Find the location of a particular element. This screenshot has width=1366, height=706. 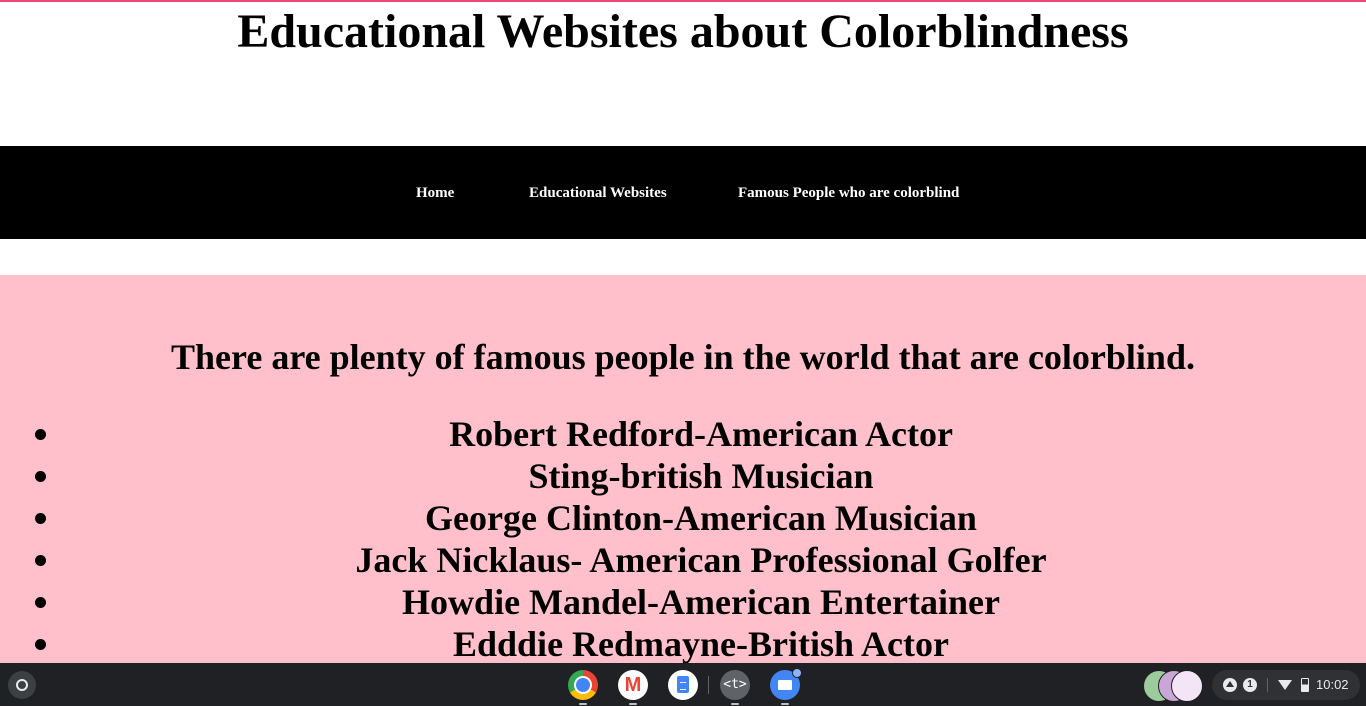

gmail-icon: M is located at coordinates (633, 687).